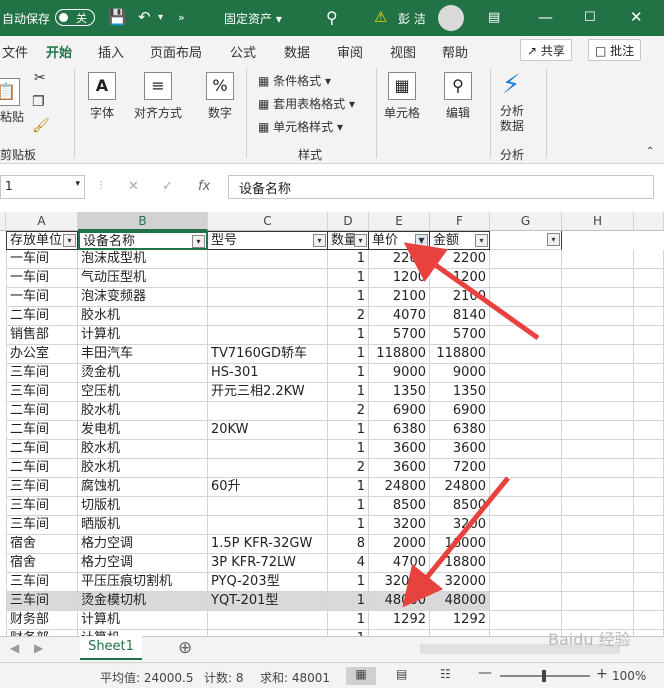  What do you see at coordinates (143, 392) in the screenshot?
I see `cell-name: 空压机` at bounding box center [143, 392].